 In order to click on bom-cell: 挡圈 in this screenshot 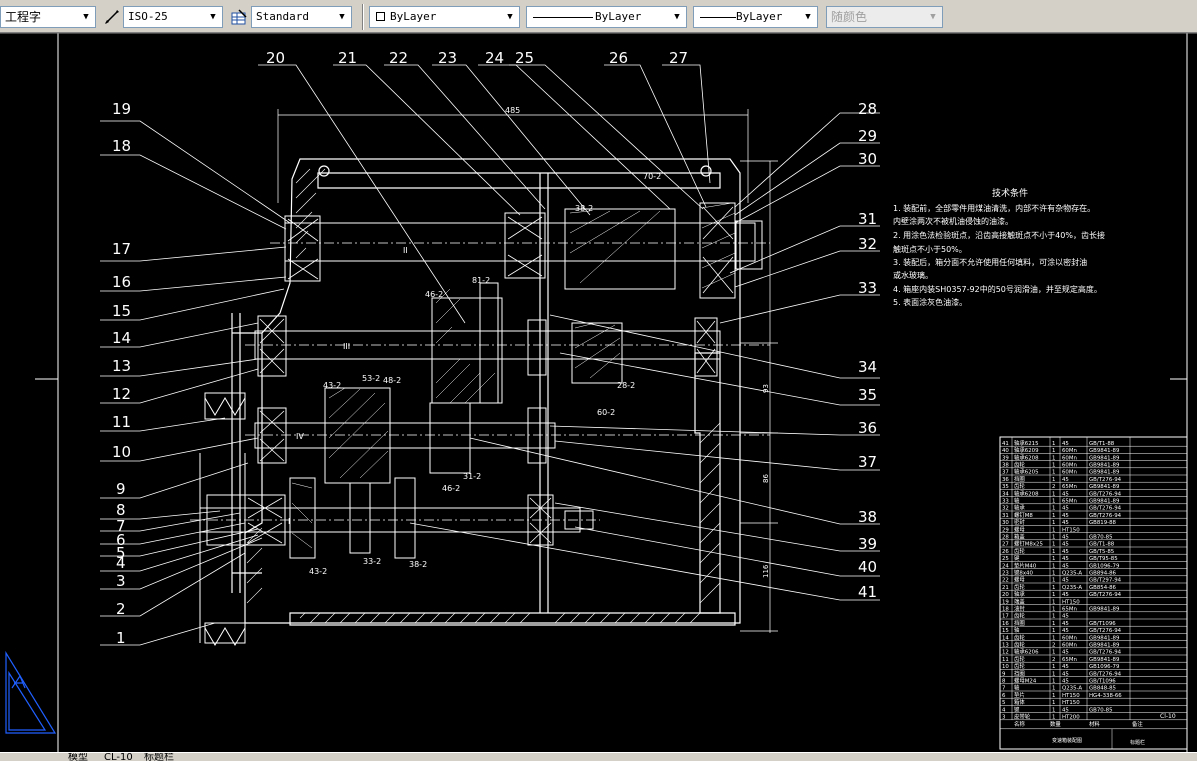, I will do `click(1019, 479)`.